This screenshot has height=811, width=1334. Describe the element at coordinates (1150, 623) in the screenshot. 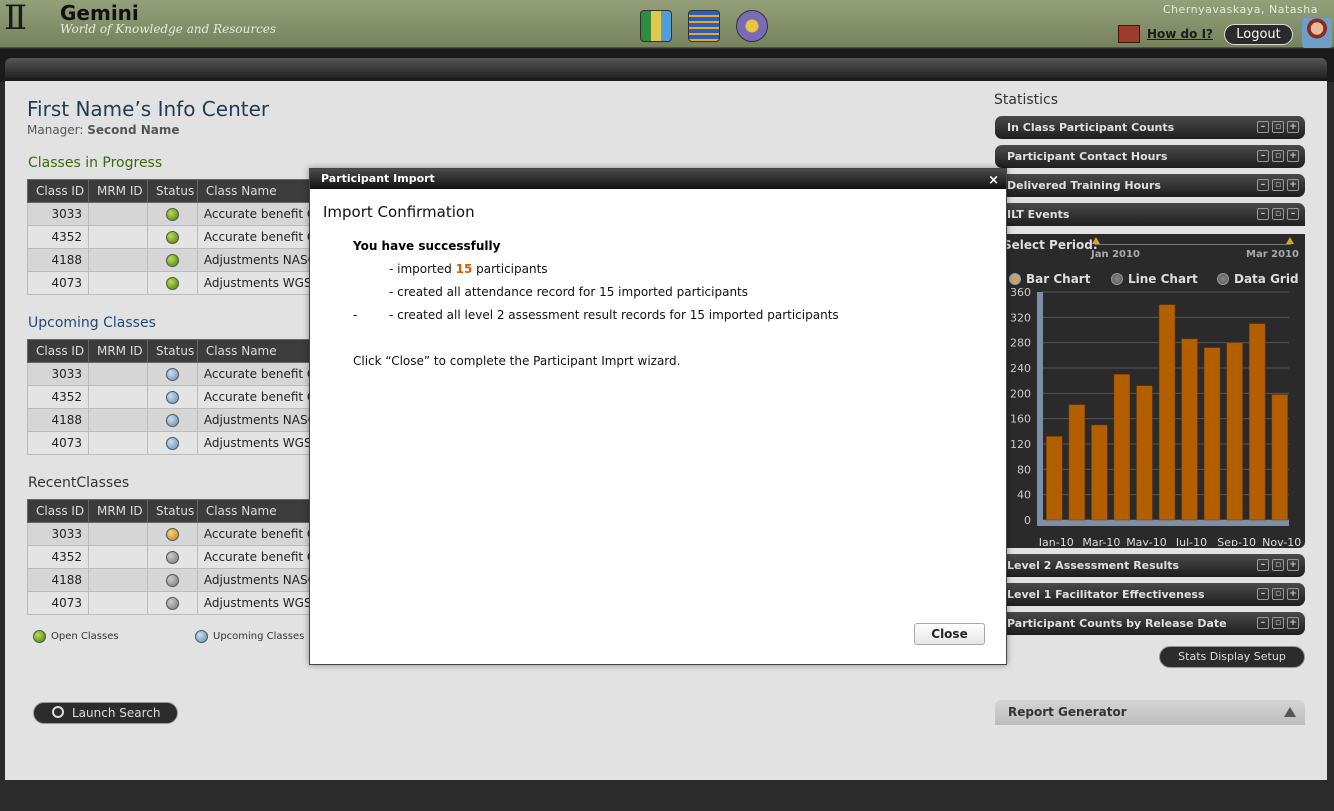

I see `panel-counts-by-release: Participant Counts by Release Date – ▫ +` at that location.